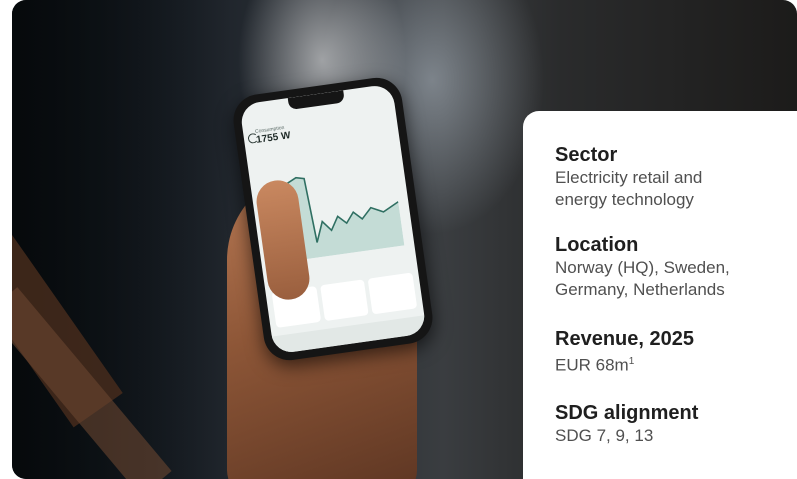 The height and width of the screenshot is (479, 797). Describe the element at coordinates (573, 435) in the screenshot. I see `sdg-prefix: SDG` at that location.